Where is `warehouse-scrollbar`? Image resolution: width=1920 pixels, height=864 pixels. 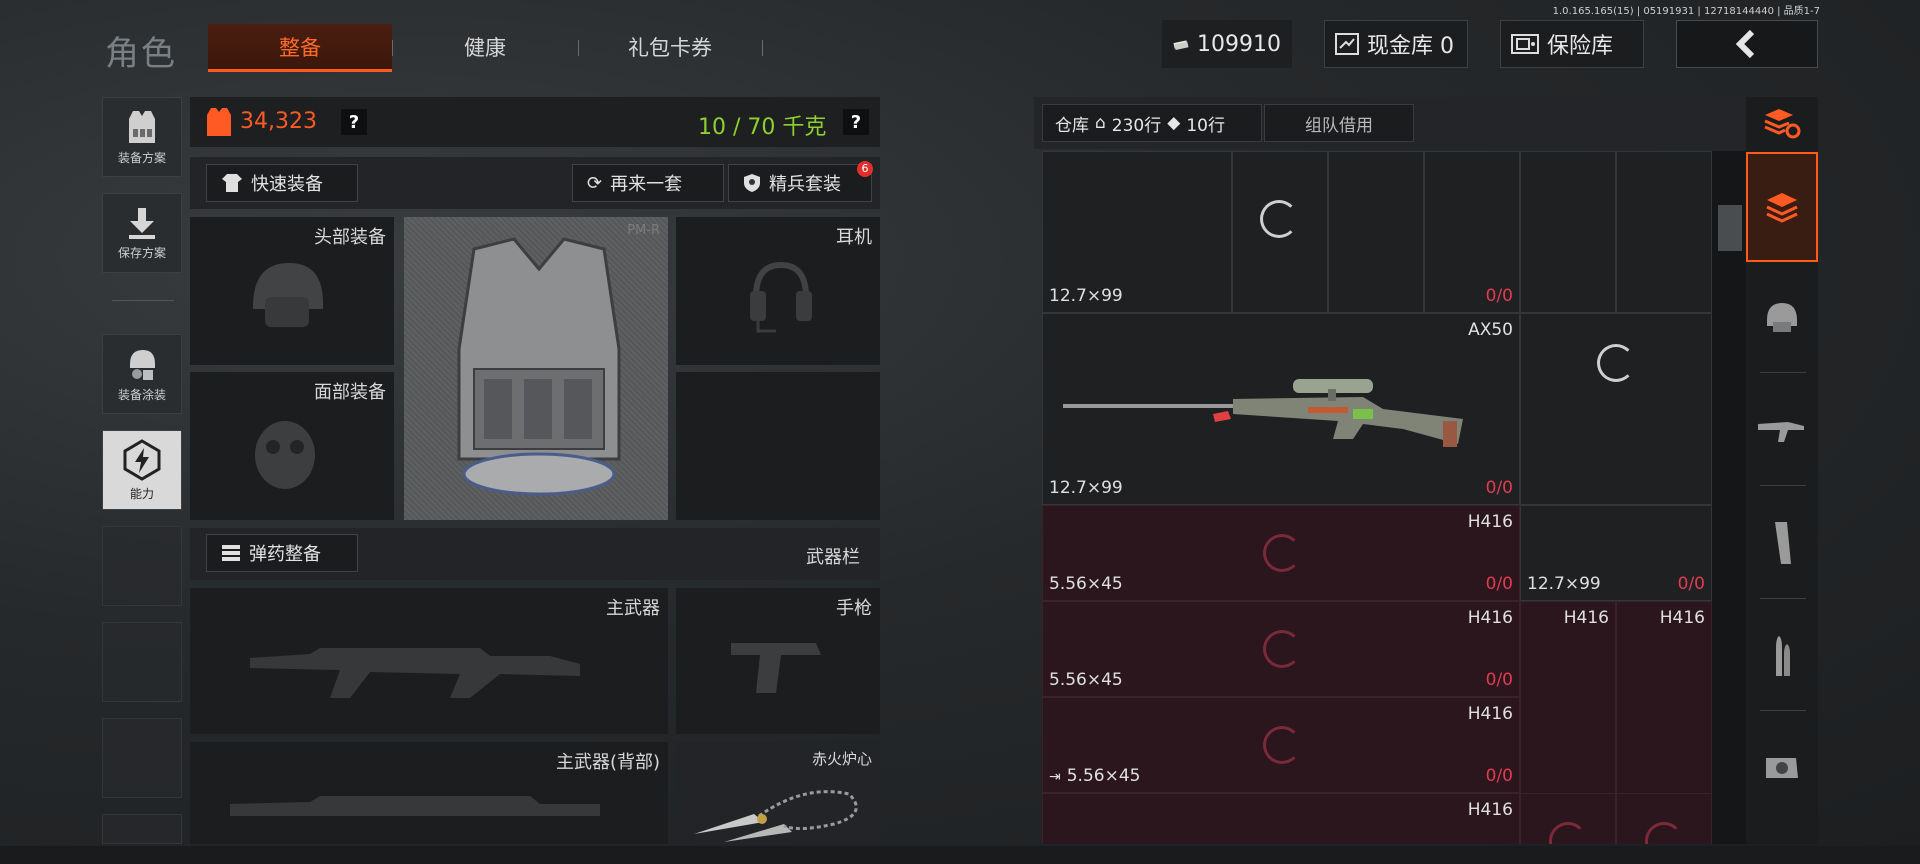
warehouse-scrollbar is located at coordinates (1729, 497).